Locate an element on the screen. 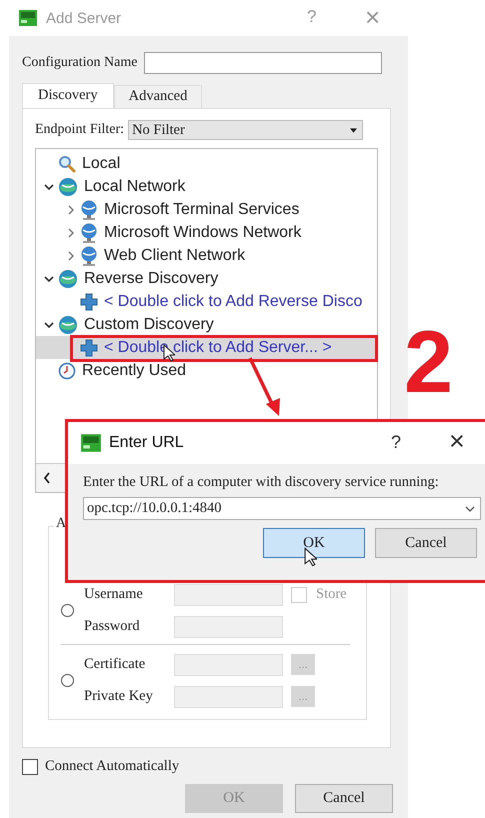 Image resolution: width=485 pixels, height=818 pixels. prompt-text: Enter the URL of a computer with discovery service running: is located at coordinates (261, 482).